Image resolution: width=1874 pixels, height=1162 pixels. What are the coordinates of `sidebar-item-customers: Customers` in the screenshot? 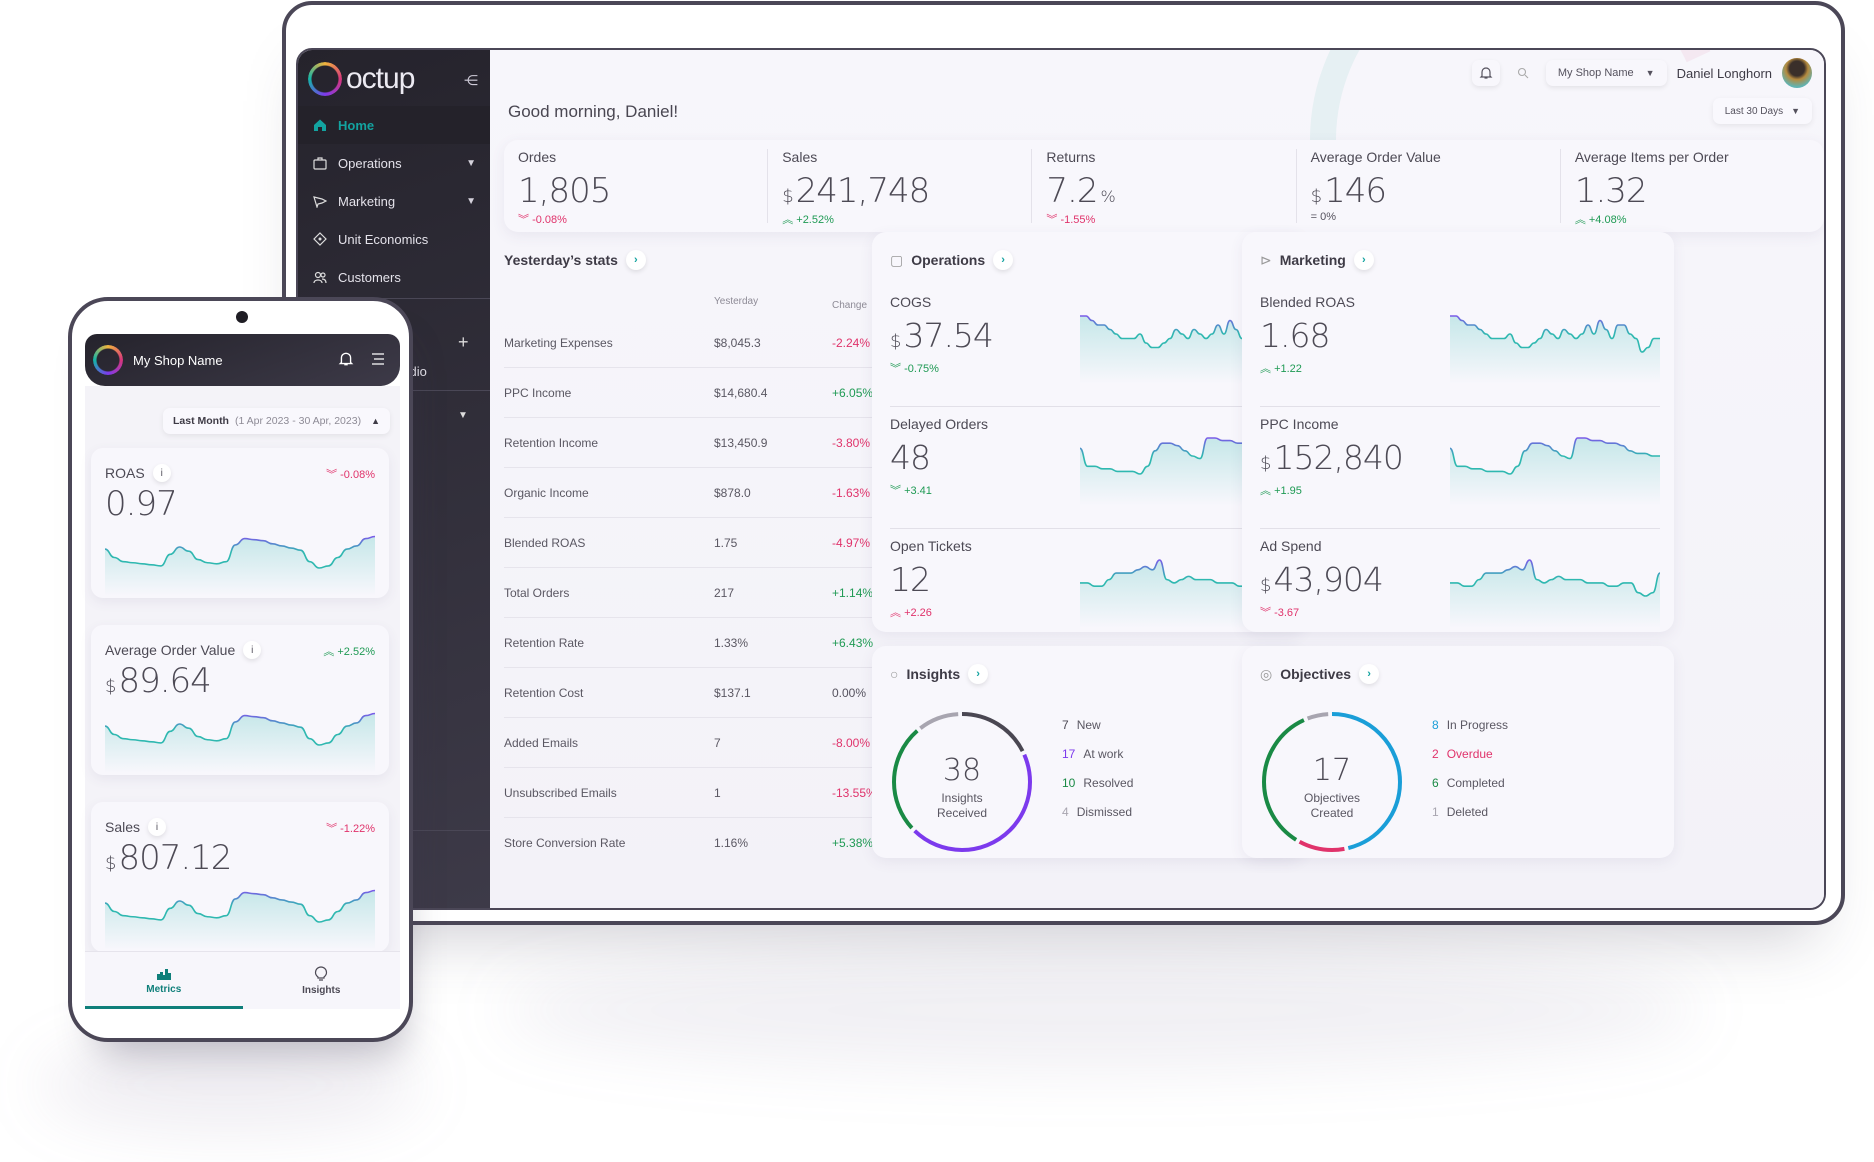 It's located at (394, 277).